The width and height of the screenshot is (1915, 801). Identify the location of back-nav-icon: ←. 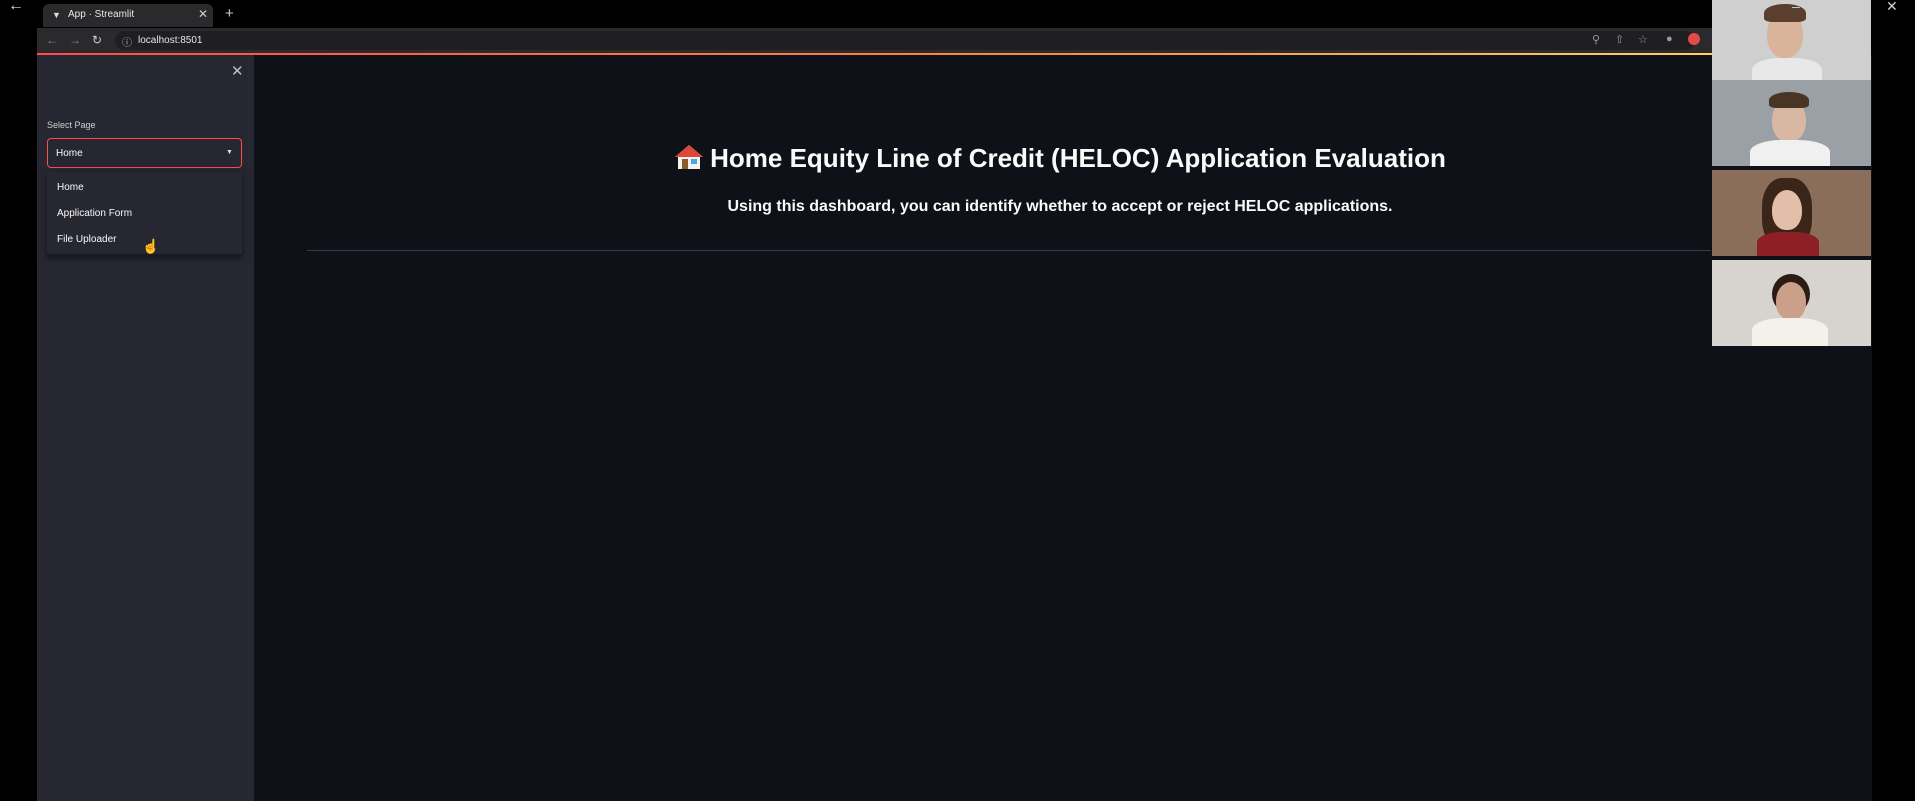
(52, 40).